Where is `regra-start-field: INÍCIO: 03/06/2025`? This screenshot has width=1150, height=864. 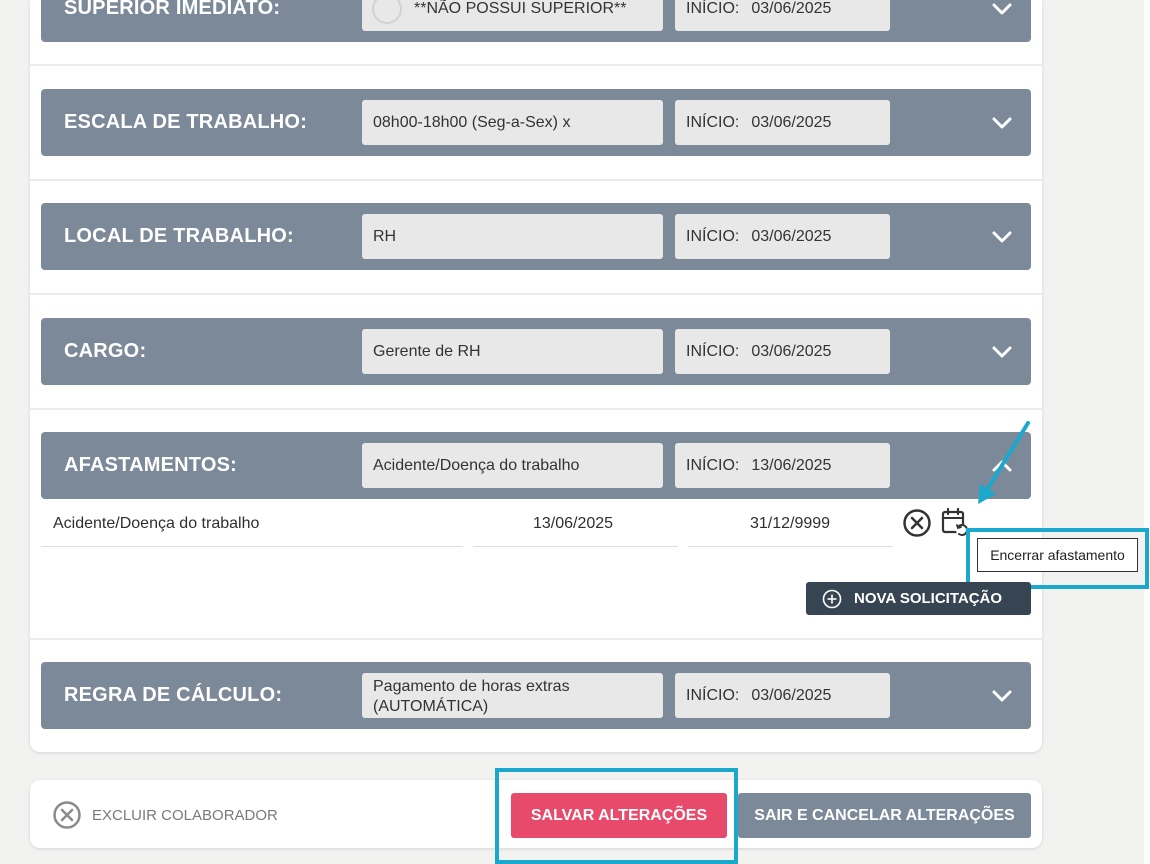 regra-start-field: INÍCIO: 03/06/2025 is located at coordinates (782, 695).